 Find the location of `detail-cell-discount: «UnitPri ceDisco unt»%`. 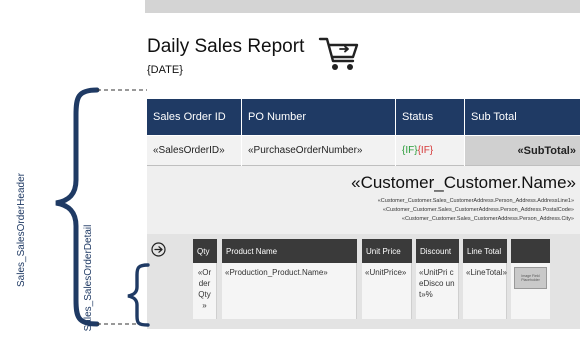

detail-cell-discount: «UnitPri ceDisco unt»% is located at coordinates (437, 291).